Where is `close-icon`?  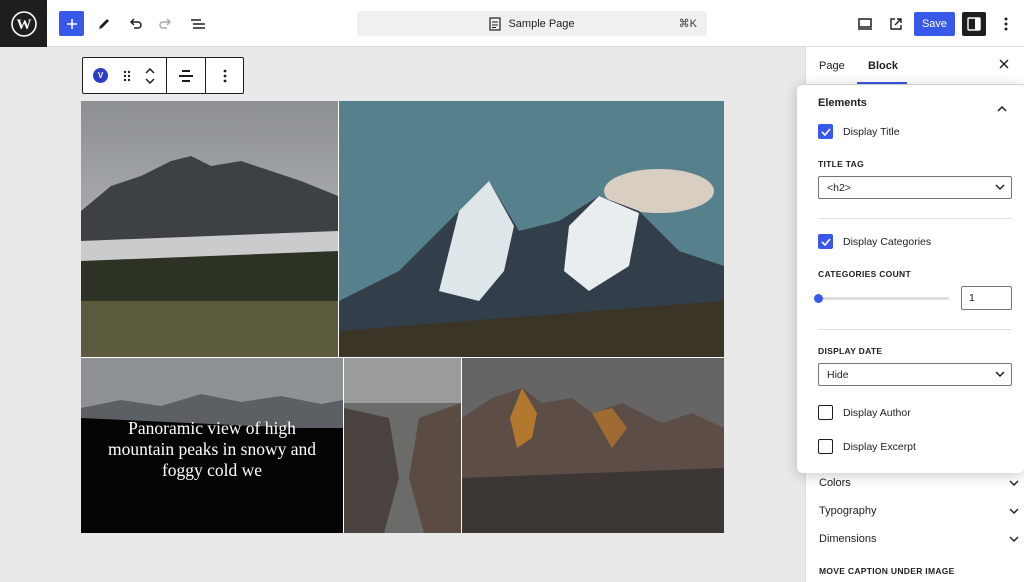
close-icon is located at coordinates (1004, 65).